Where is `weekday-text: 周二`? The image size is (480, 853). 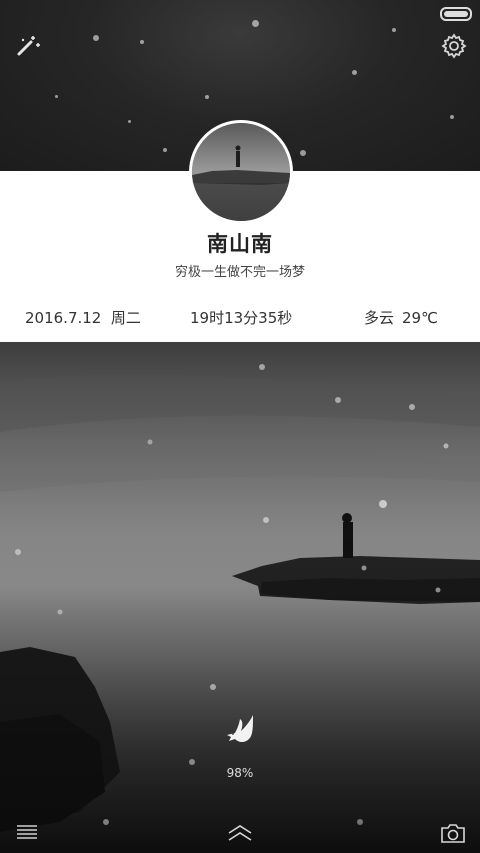
weekday-text: 周二 is located at coordinates (125, 318).